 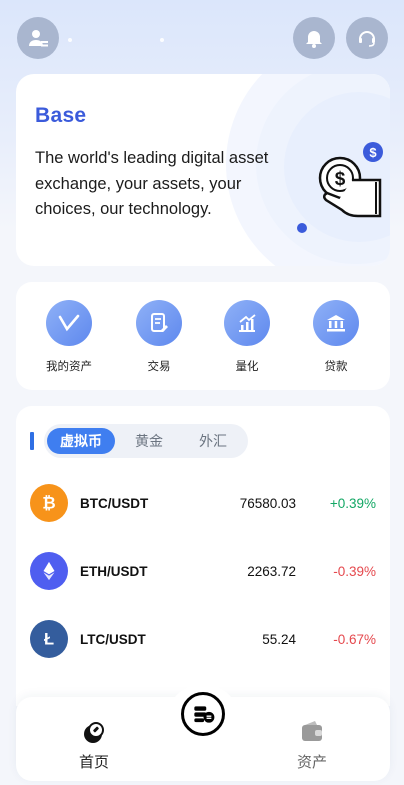 I want to click on user-icon, so click(x=38, y=38).